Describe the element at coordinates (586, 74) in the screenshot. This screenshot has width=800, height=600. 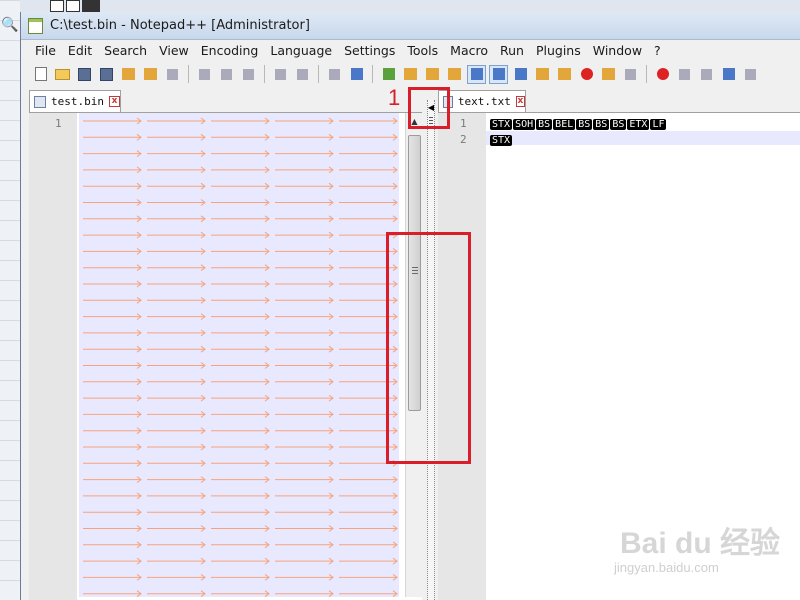
I see `function-list-icon` at that location.